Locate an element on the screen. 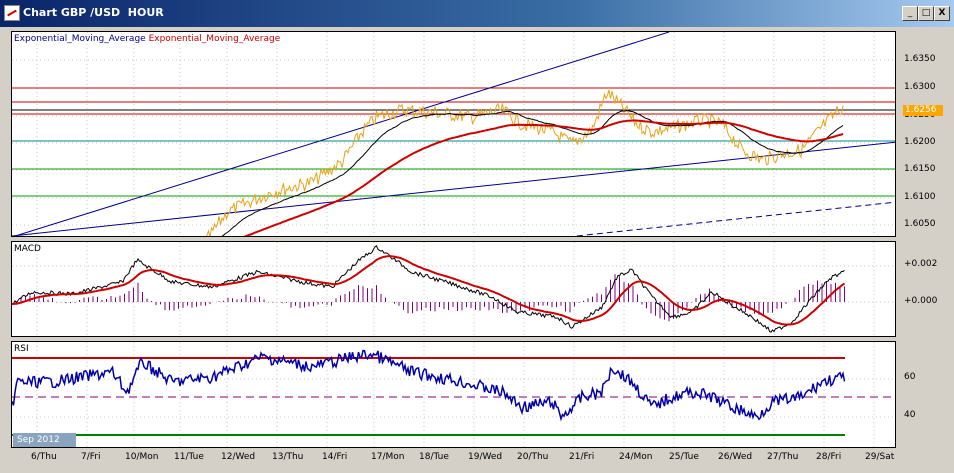  maximize-button: □ is located at coordinates (926, 13).